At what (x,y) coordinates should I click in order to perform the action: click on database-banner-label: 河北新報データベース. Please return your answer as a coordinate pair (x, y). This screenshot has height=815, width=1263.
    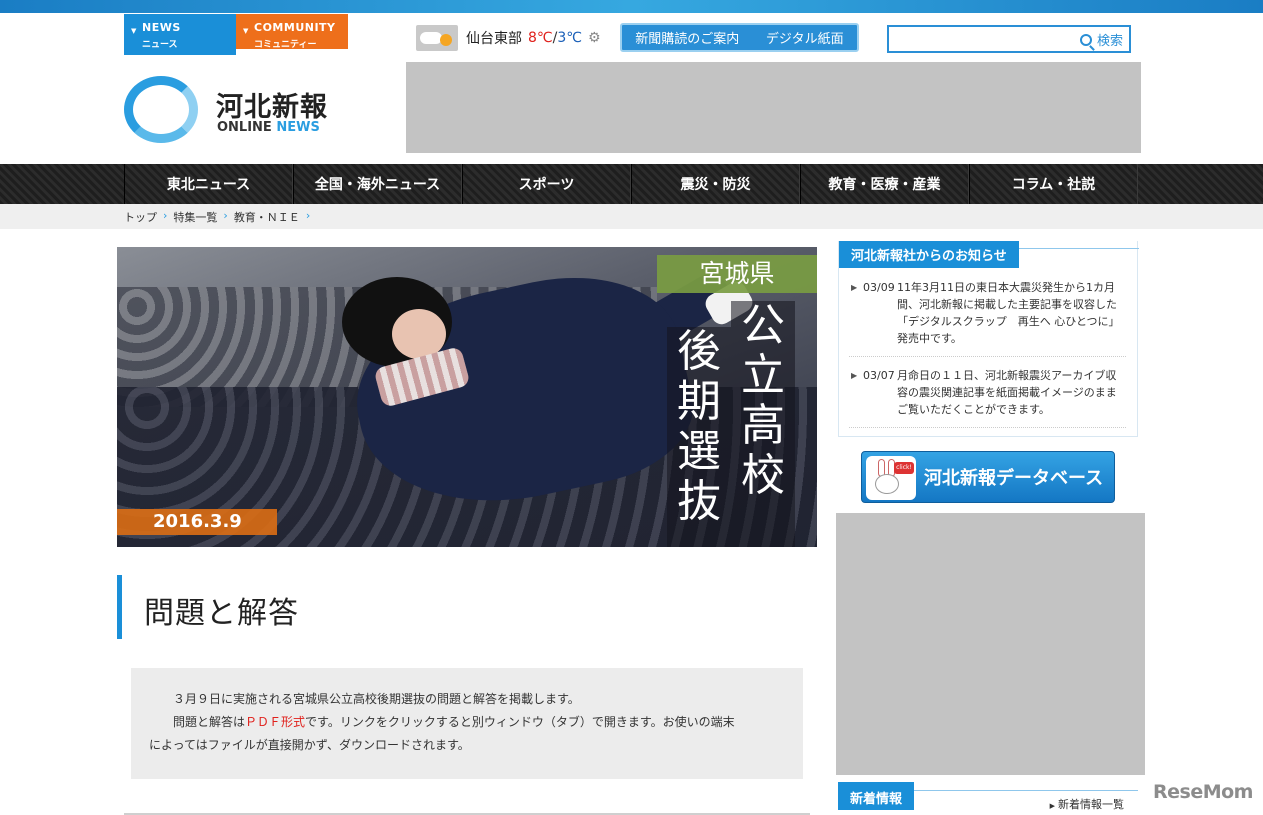
    Looking at the image, I should click on (1014, 478).